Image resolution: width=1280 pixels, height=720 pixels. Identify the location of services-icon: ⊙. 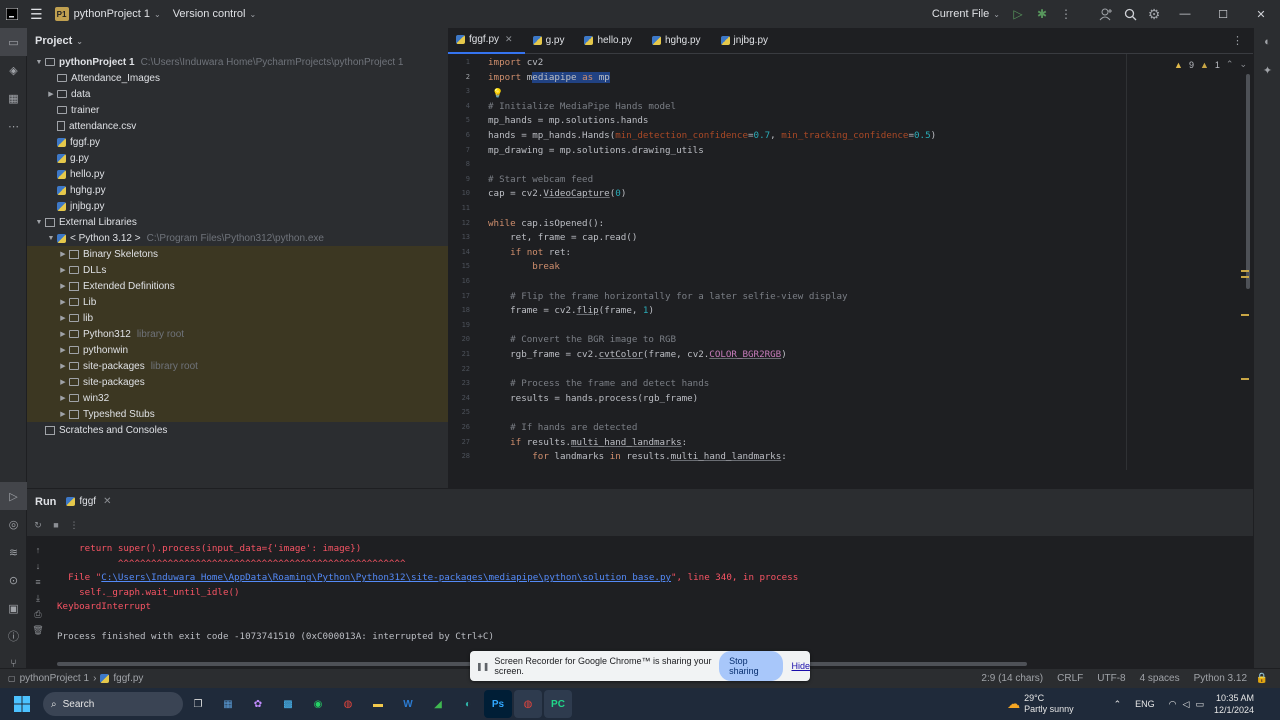
(13, 580).